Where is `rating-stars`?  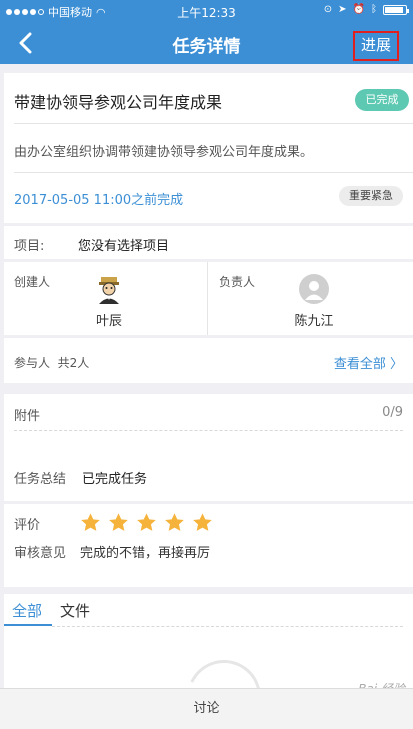
rating-stars is located at coordinates (146, 522).